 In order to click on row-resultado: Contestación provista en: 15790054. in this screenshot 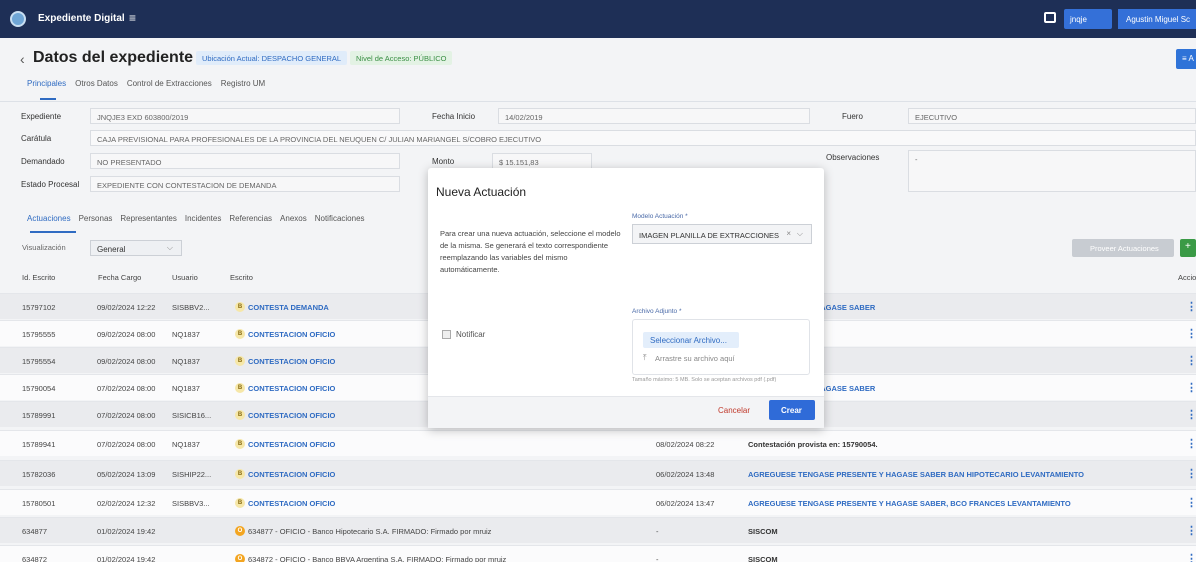, I will do `click(813, 444)`.